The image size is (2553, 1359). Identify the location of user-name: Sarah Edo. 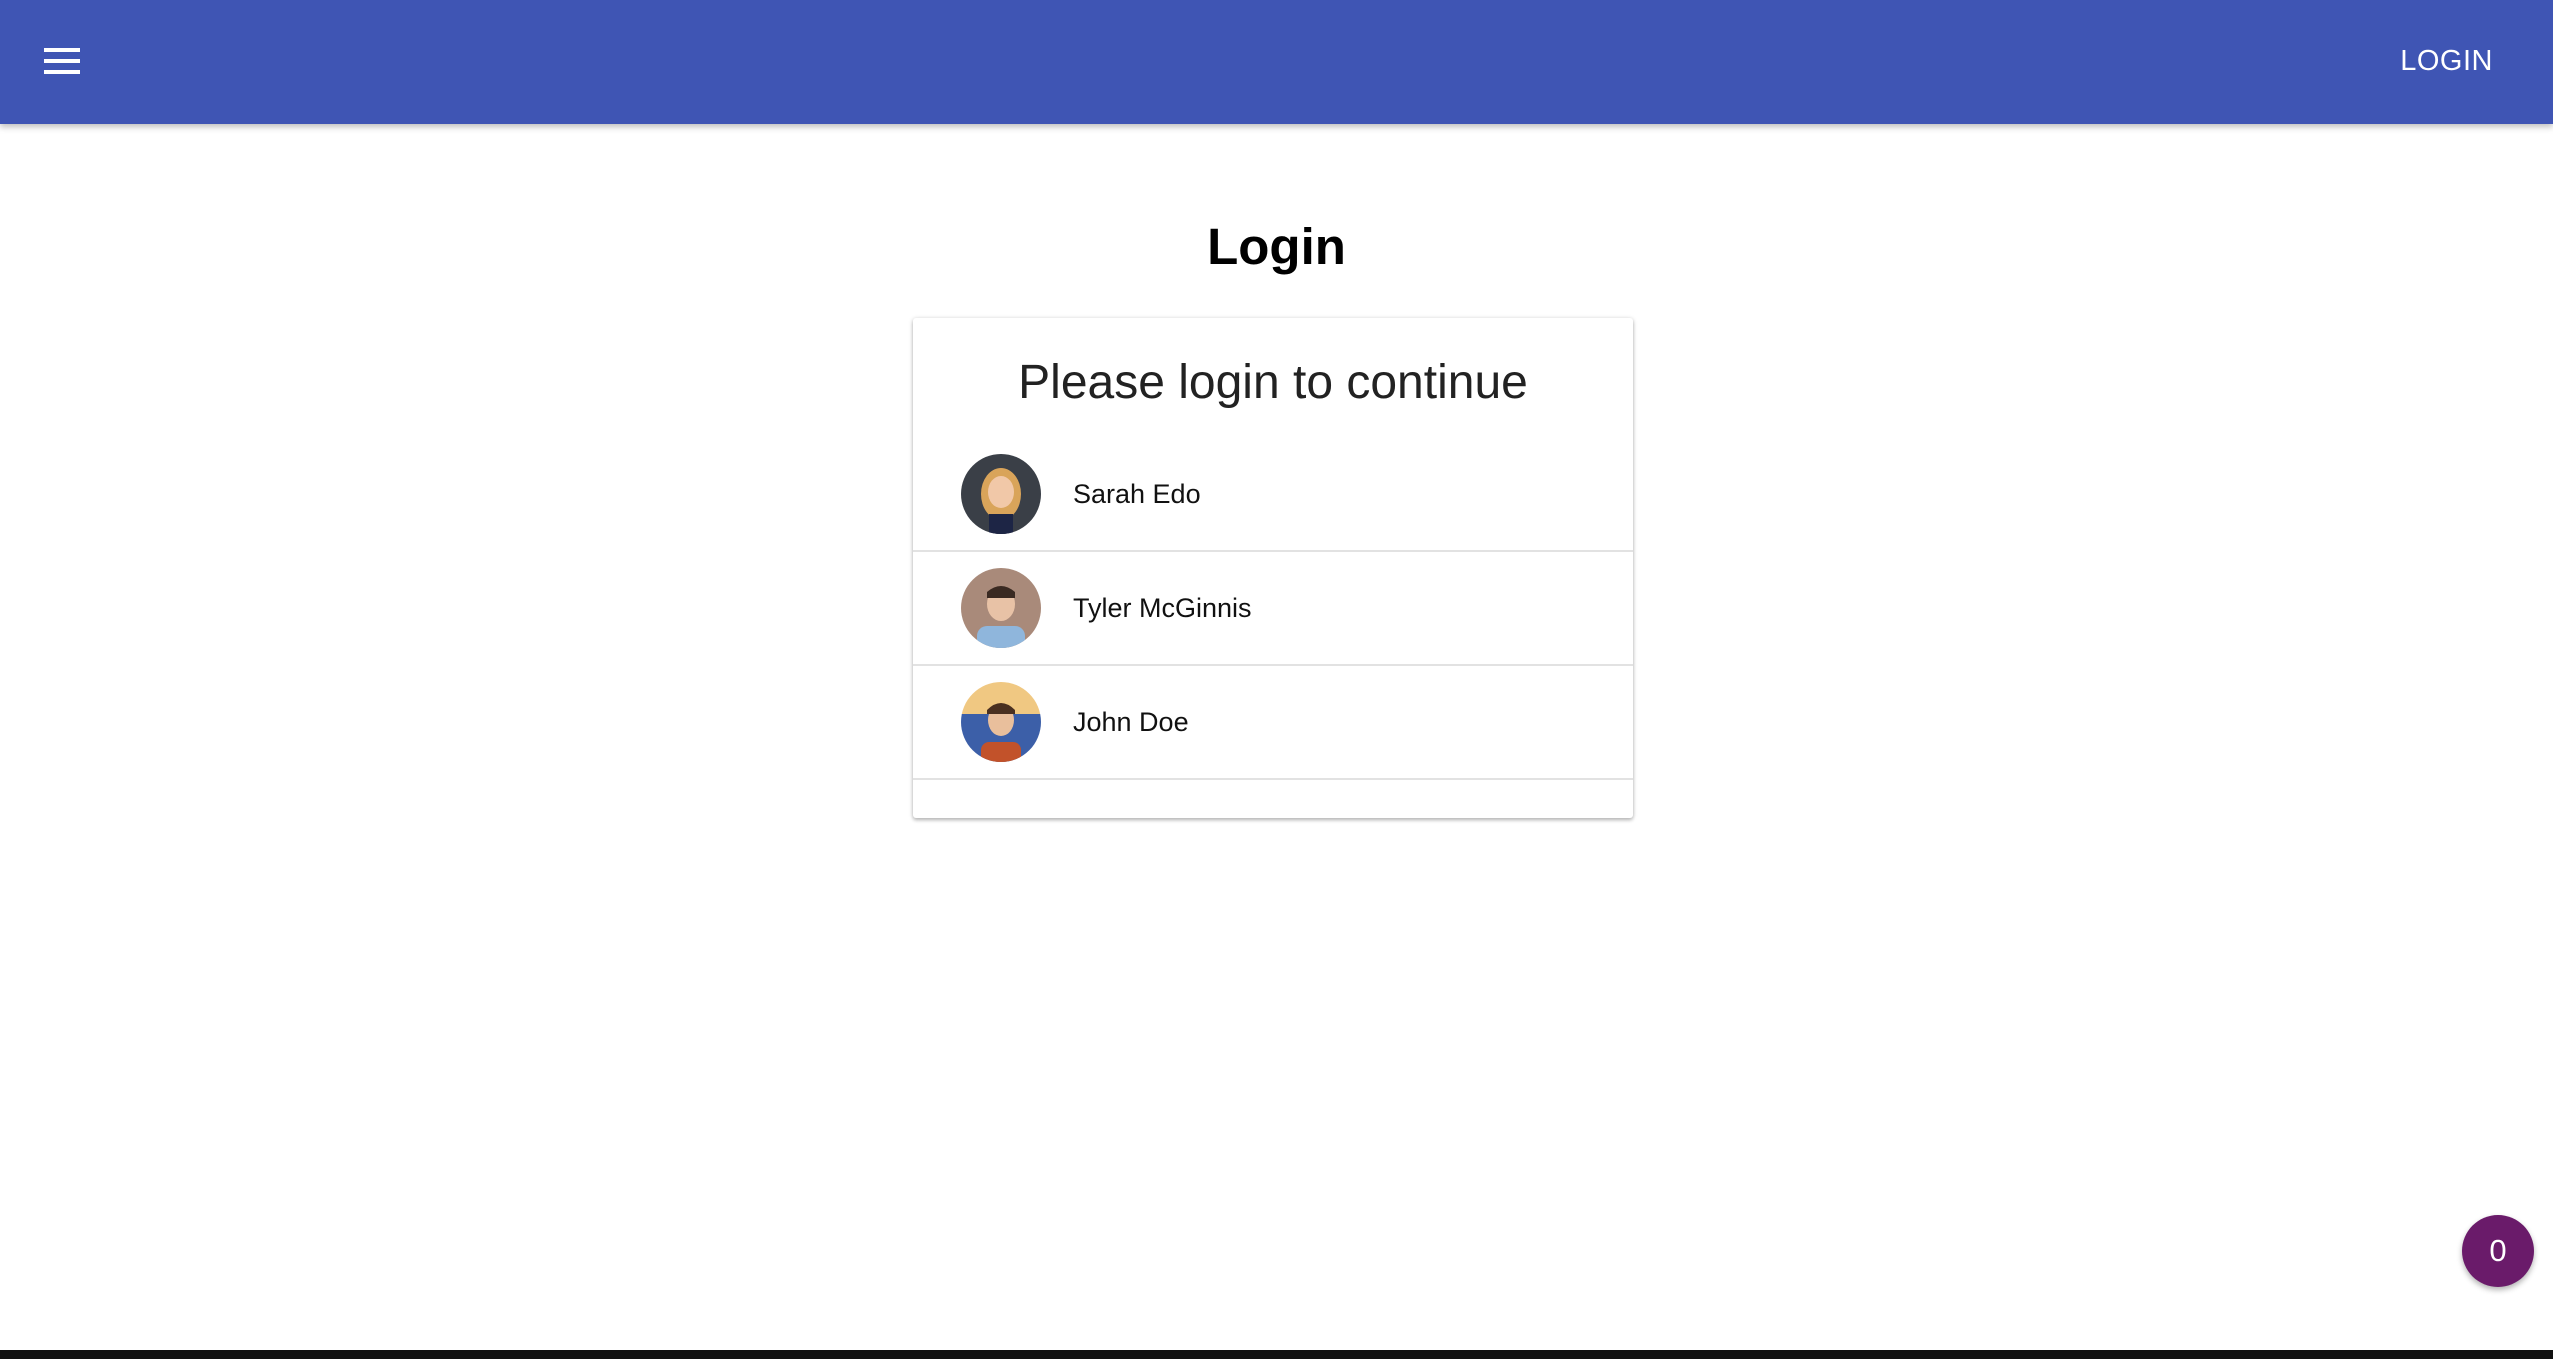
(1137, 494).